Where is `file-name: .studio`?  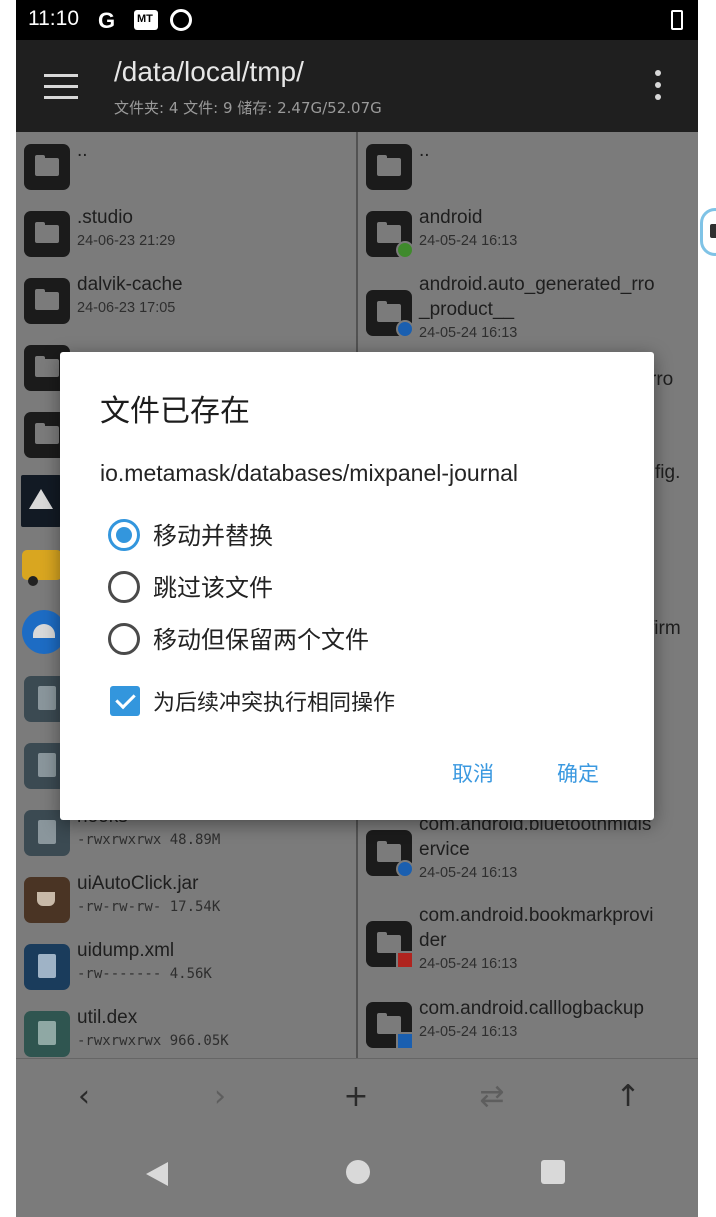
file-name: .studio is located at coordinates (105, 217).